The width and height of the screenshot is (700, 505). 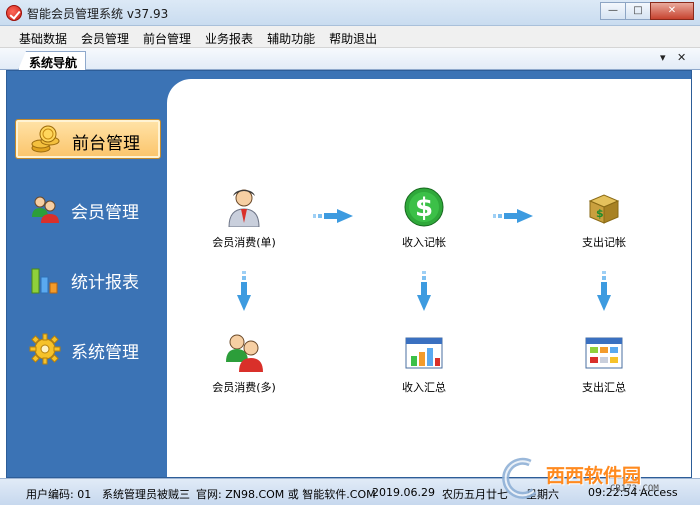 What do you see at coordinates (44, 281) in the screenshot?
I see `bar-chart-icon` at bounding box center [44, 281].